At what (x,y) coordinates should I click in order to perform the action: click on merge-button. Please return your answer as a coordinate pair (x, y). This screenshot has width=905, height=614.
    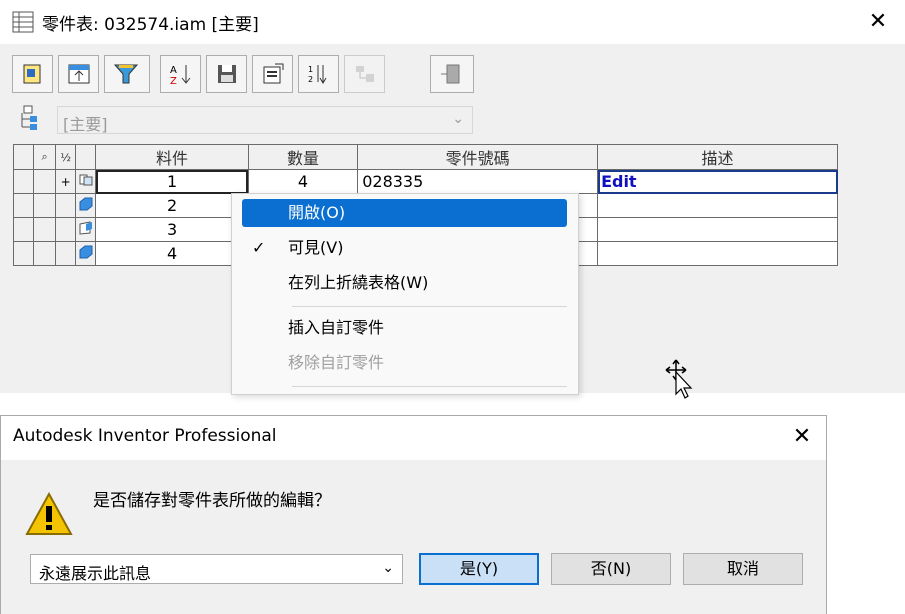
    Looking at the image, I should click on (364, 74).